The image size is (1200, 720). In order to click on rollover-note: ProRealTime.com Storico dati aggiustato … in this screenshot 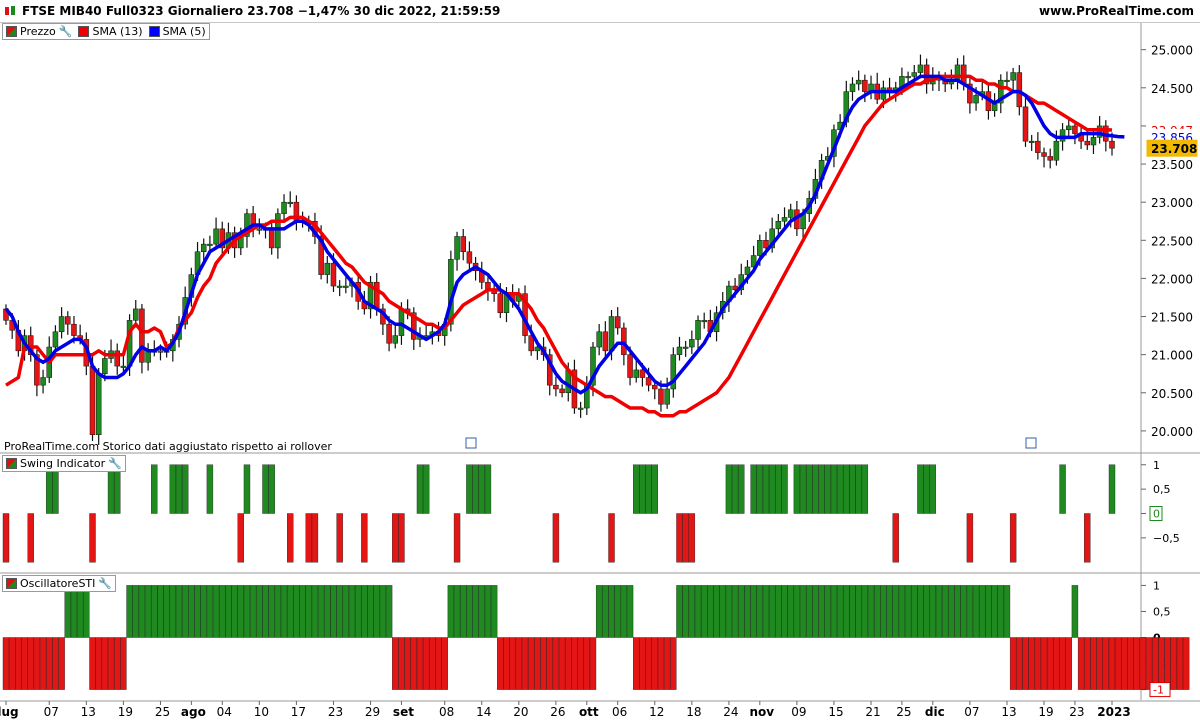, I will do `click(168, 446)`.